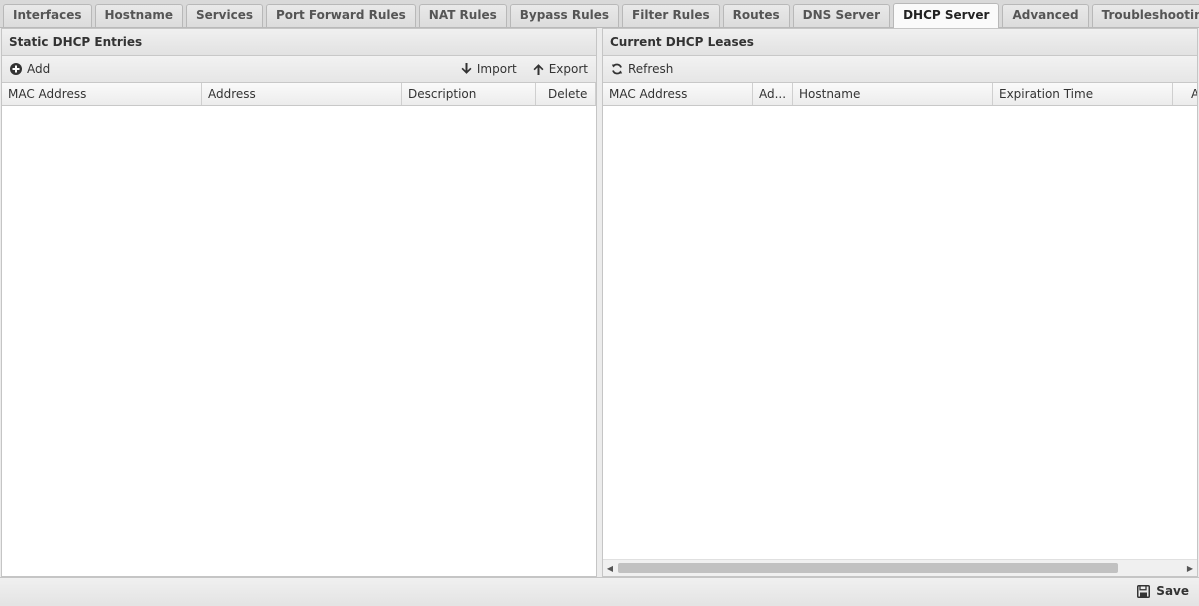  I want to click on column-header-truncated: A, so click(1185, 94).